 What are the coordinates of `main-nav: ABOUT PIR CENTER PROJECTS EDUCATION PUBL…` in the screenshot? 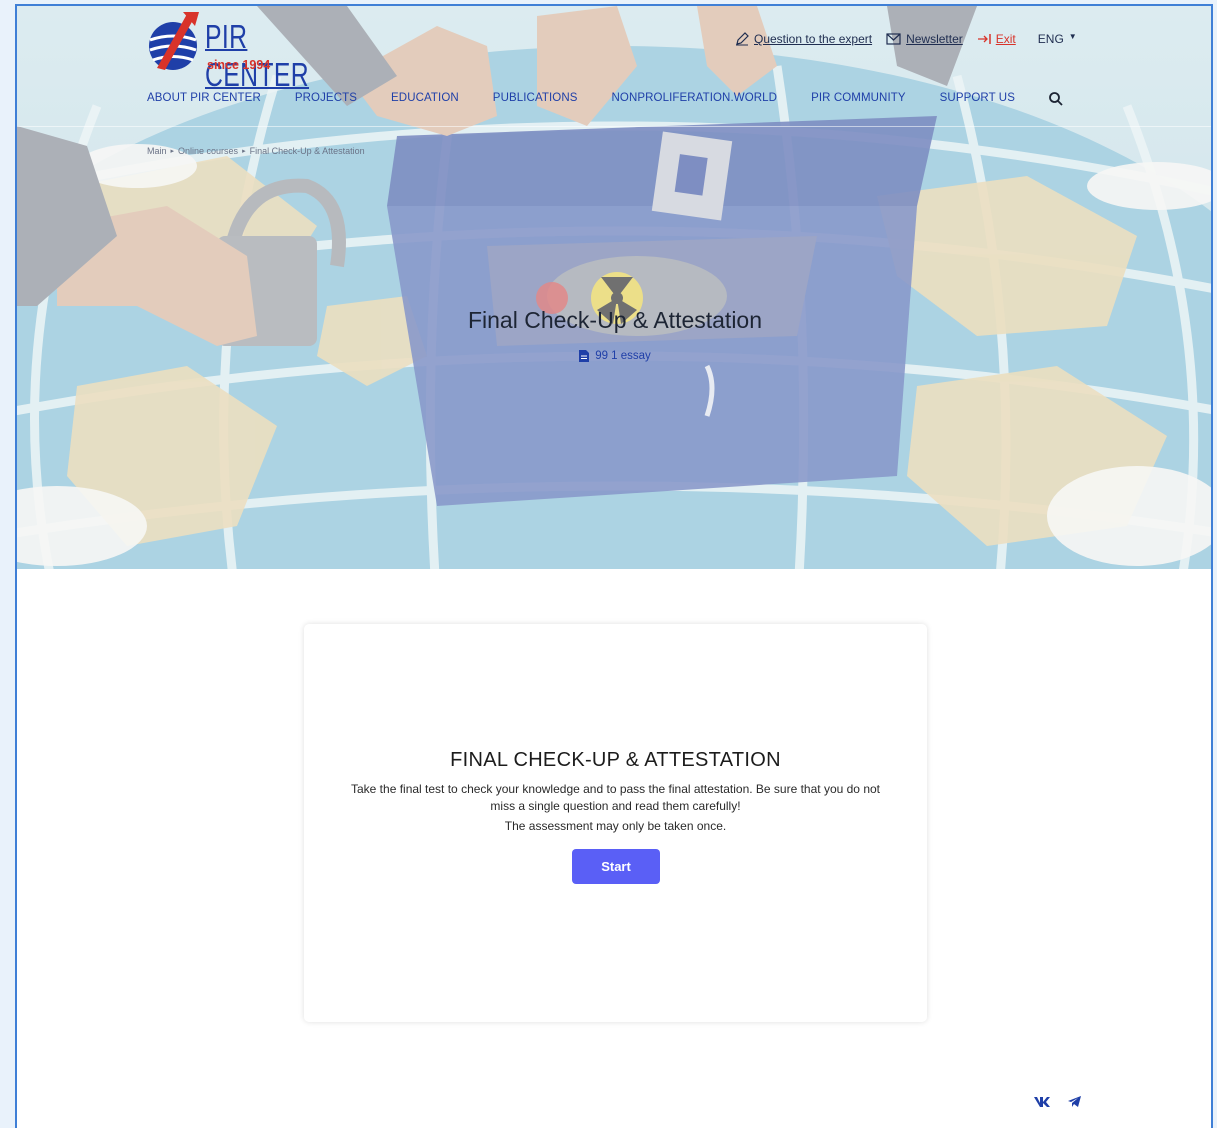 It's located at (598, 98).